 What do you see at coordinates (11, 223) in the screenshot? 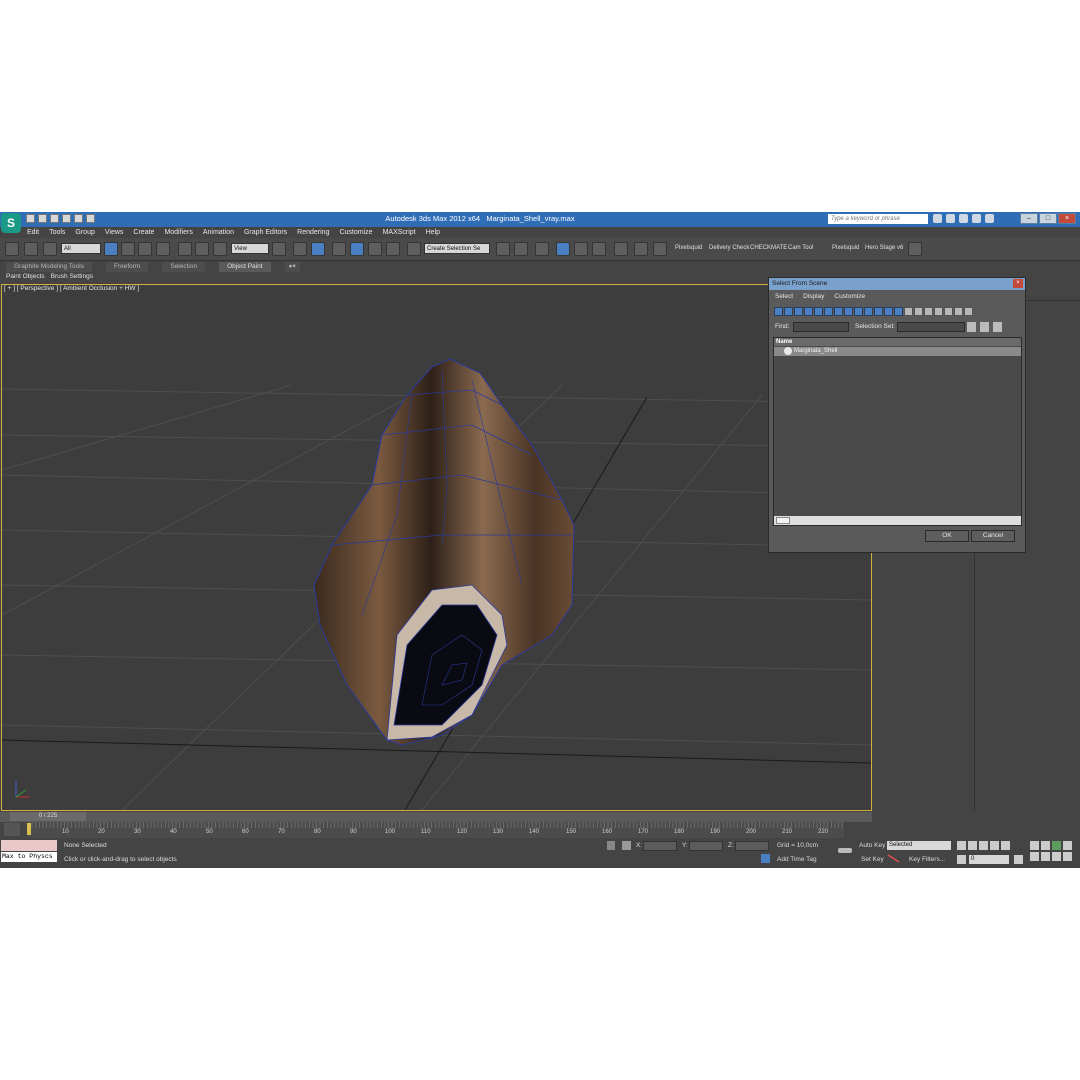
I see `app-logo-icon: S` at bounding box center [11, 223].